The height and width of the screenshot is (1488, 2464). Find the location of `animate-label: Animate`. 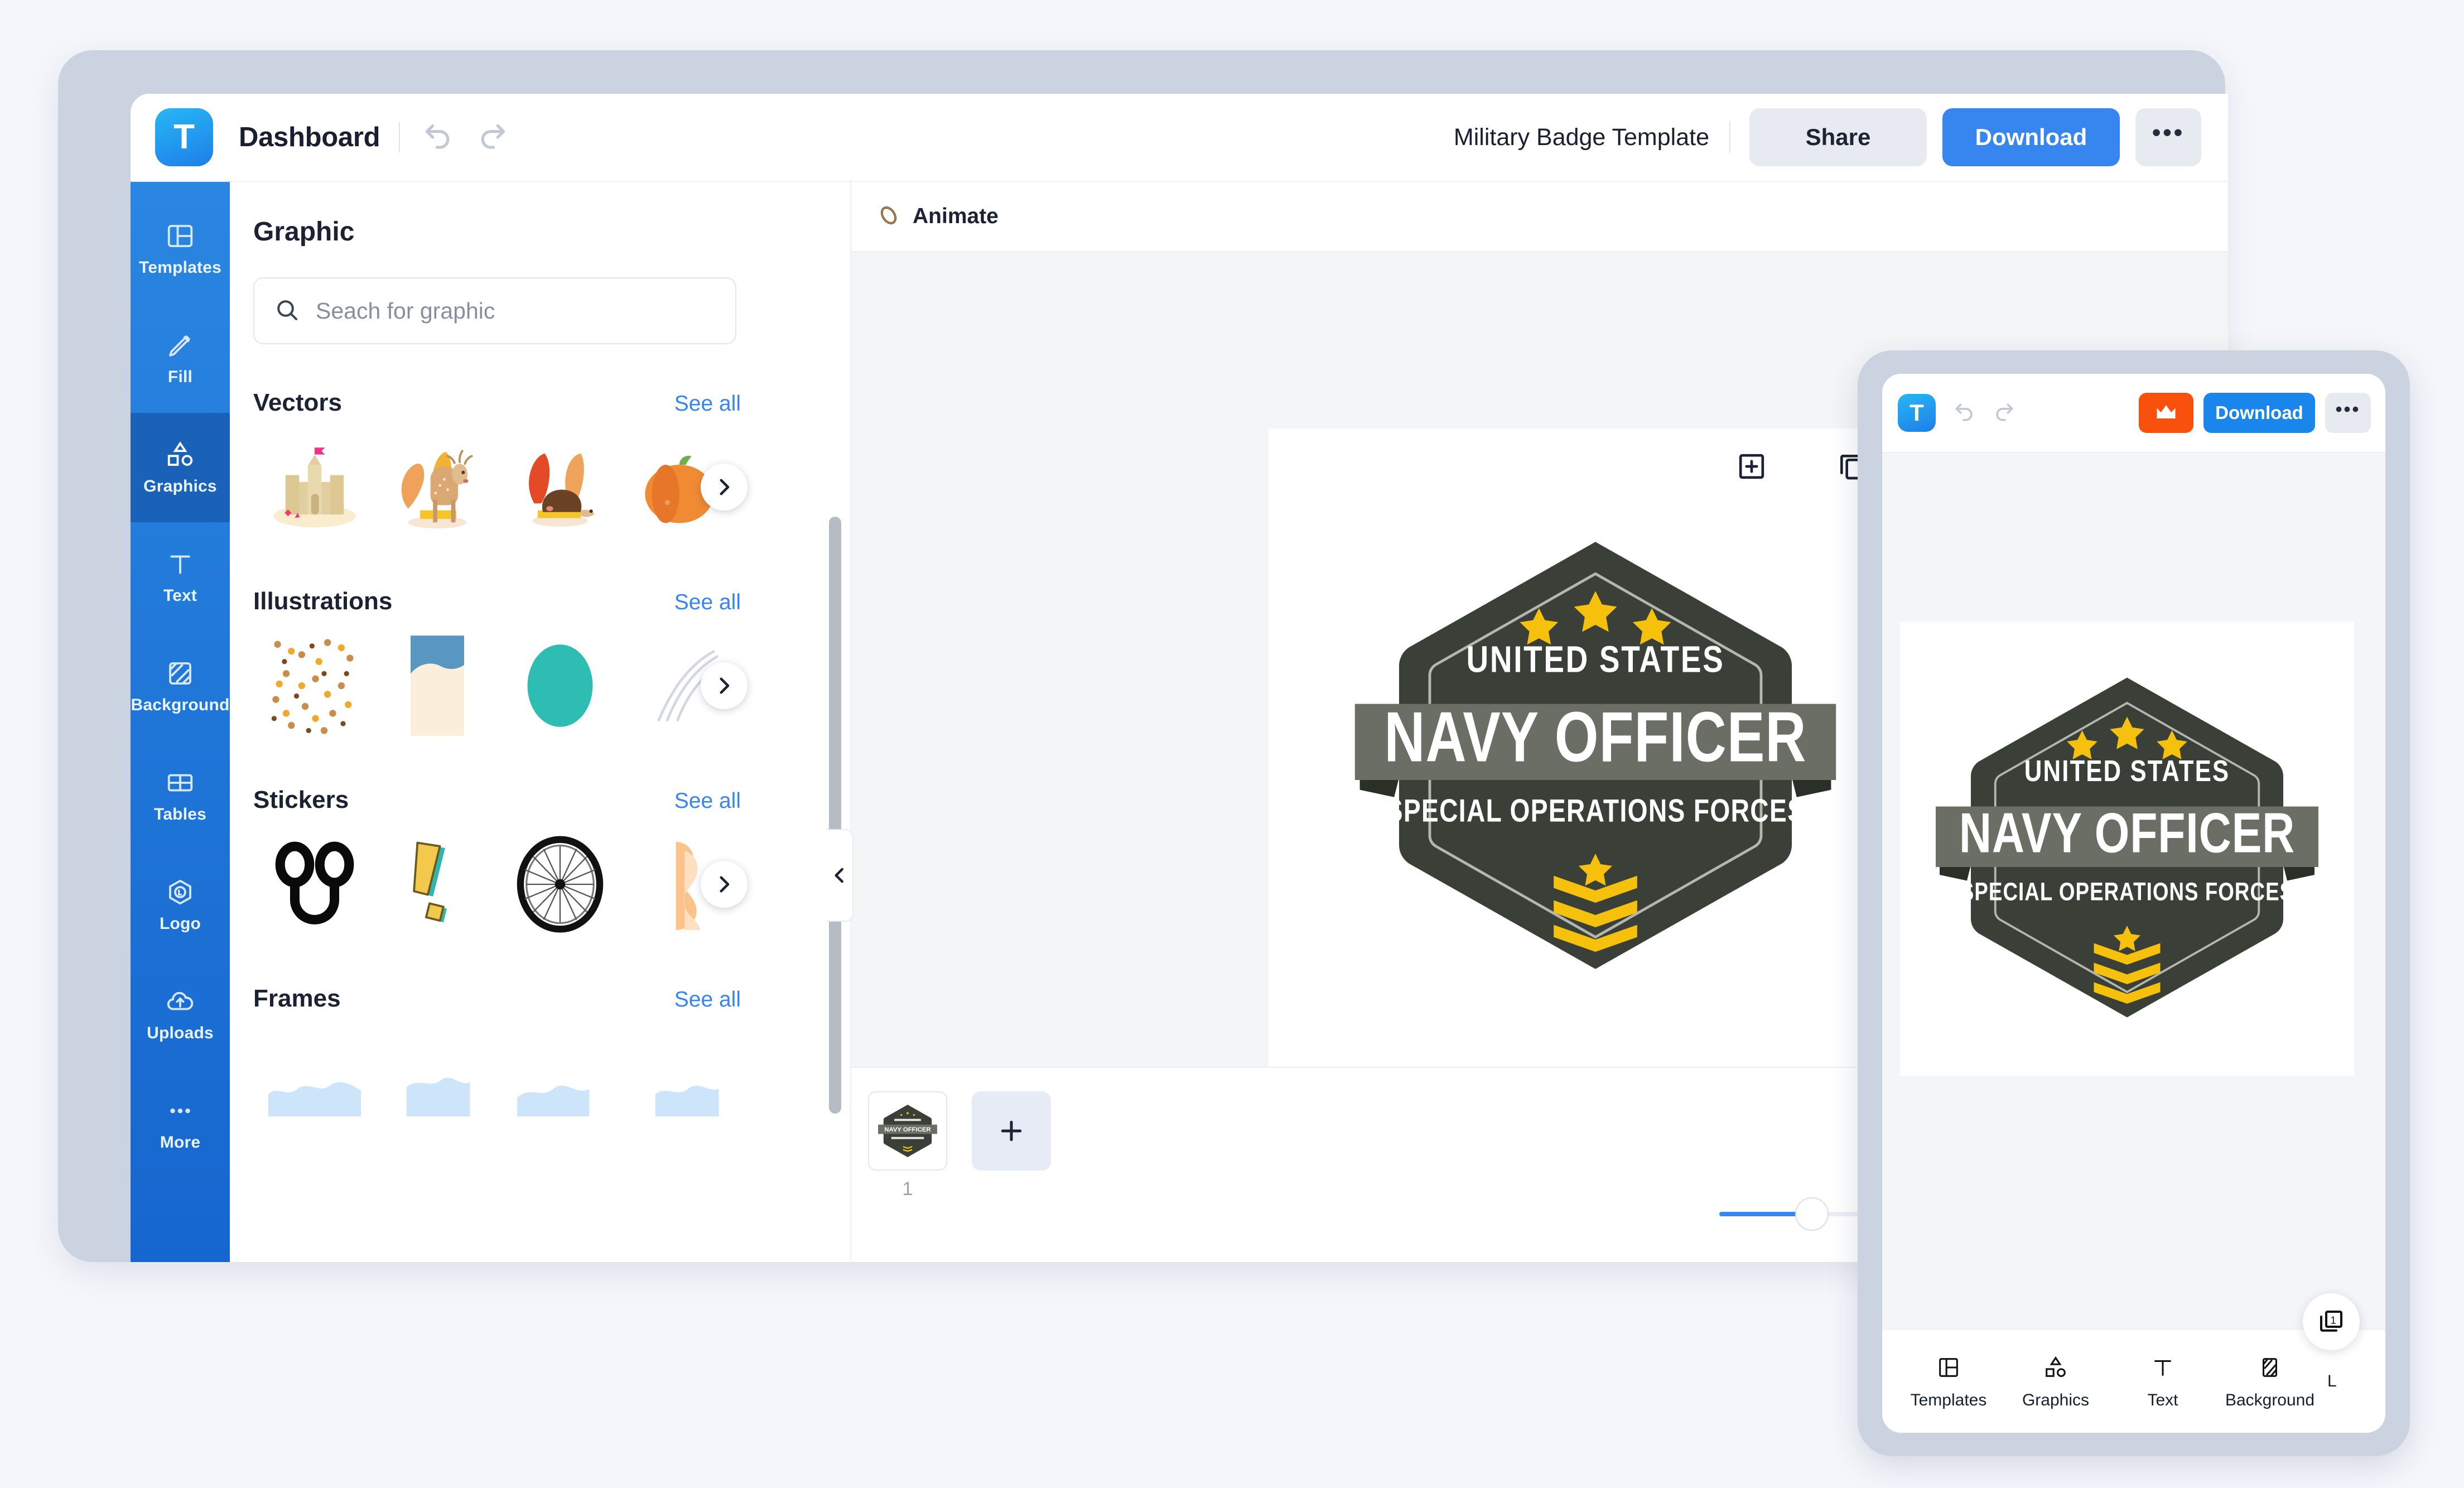

animate-label: Animate is located at coordinates (956, 216).